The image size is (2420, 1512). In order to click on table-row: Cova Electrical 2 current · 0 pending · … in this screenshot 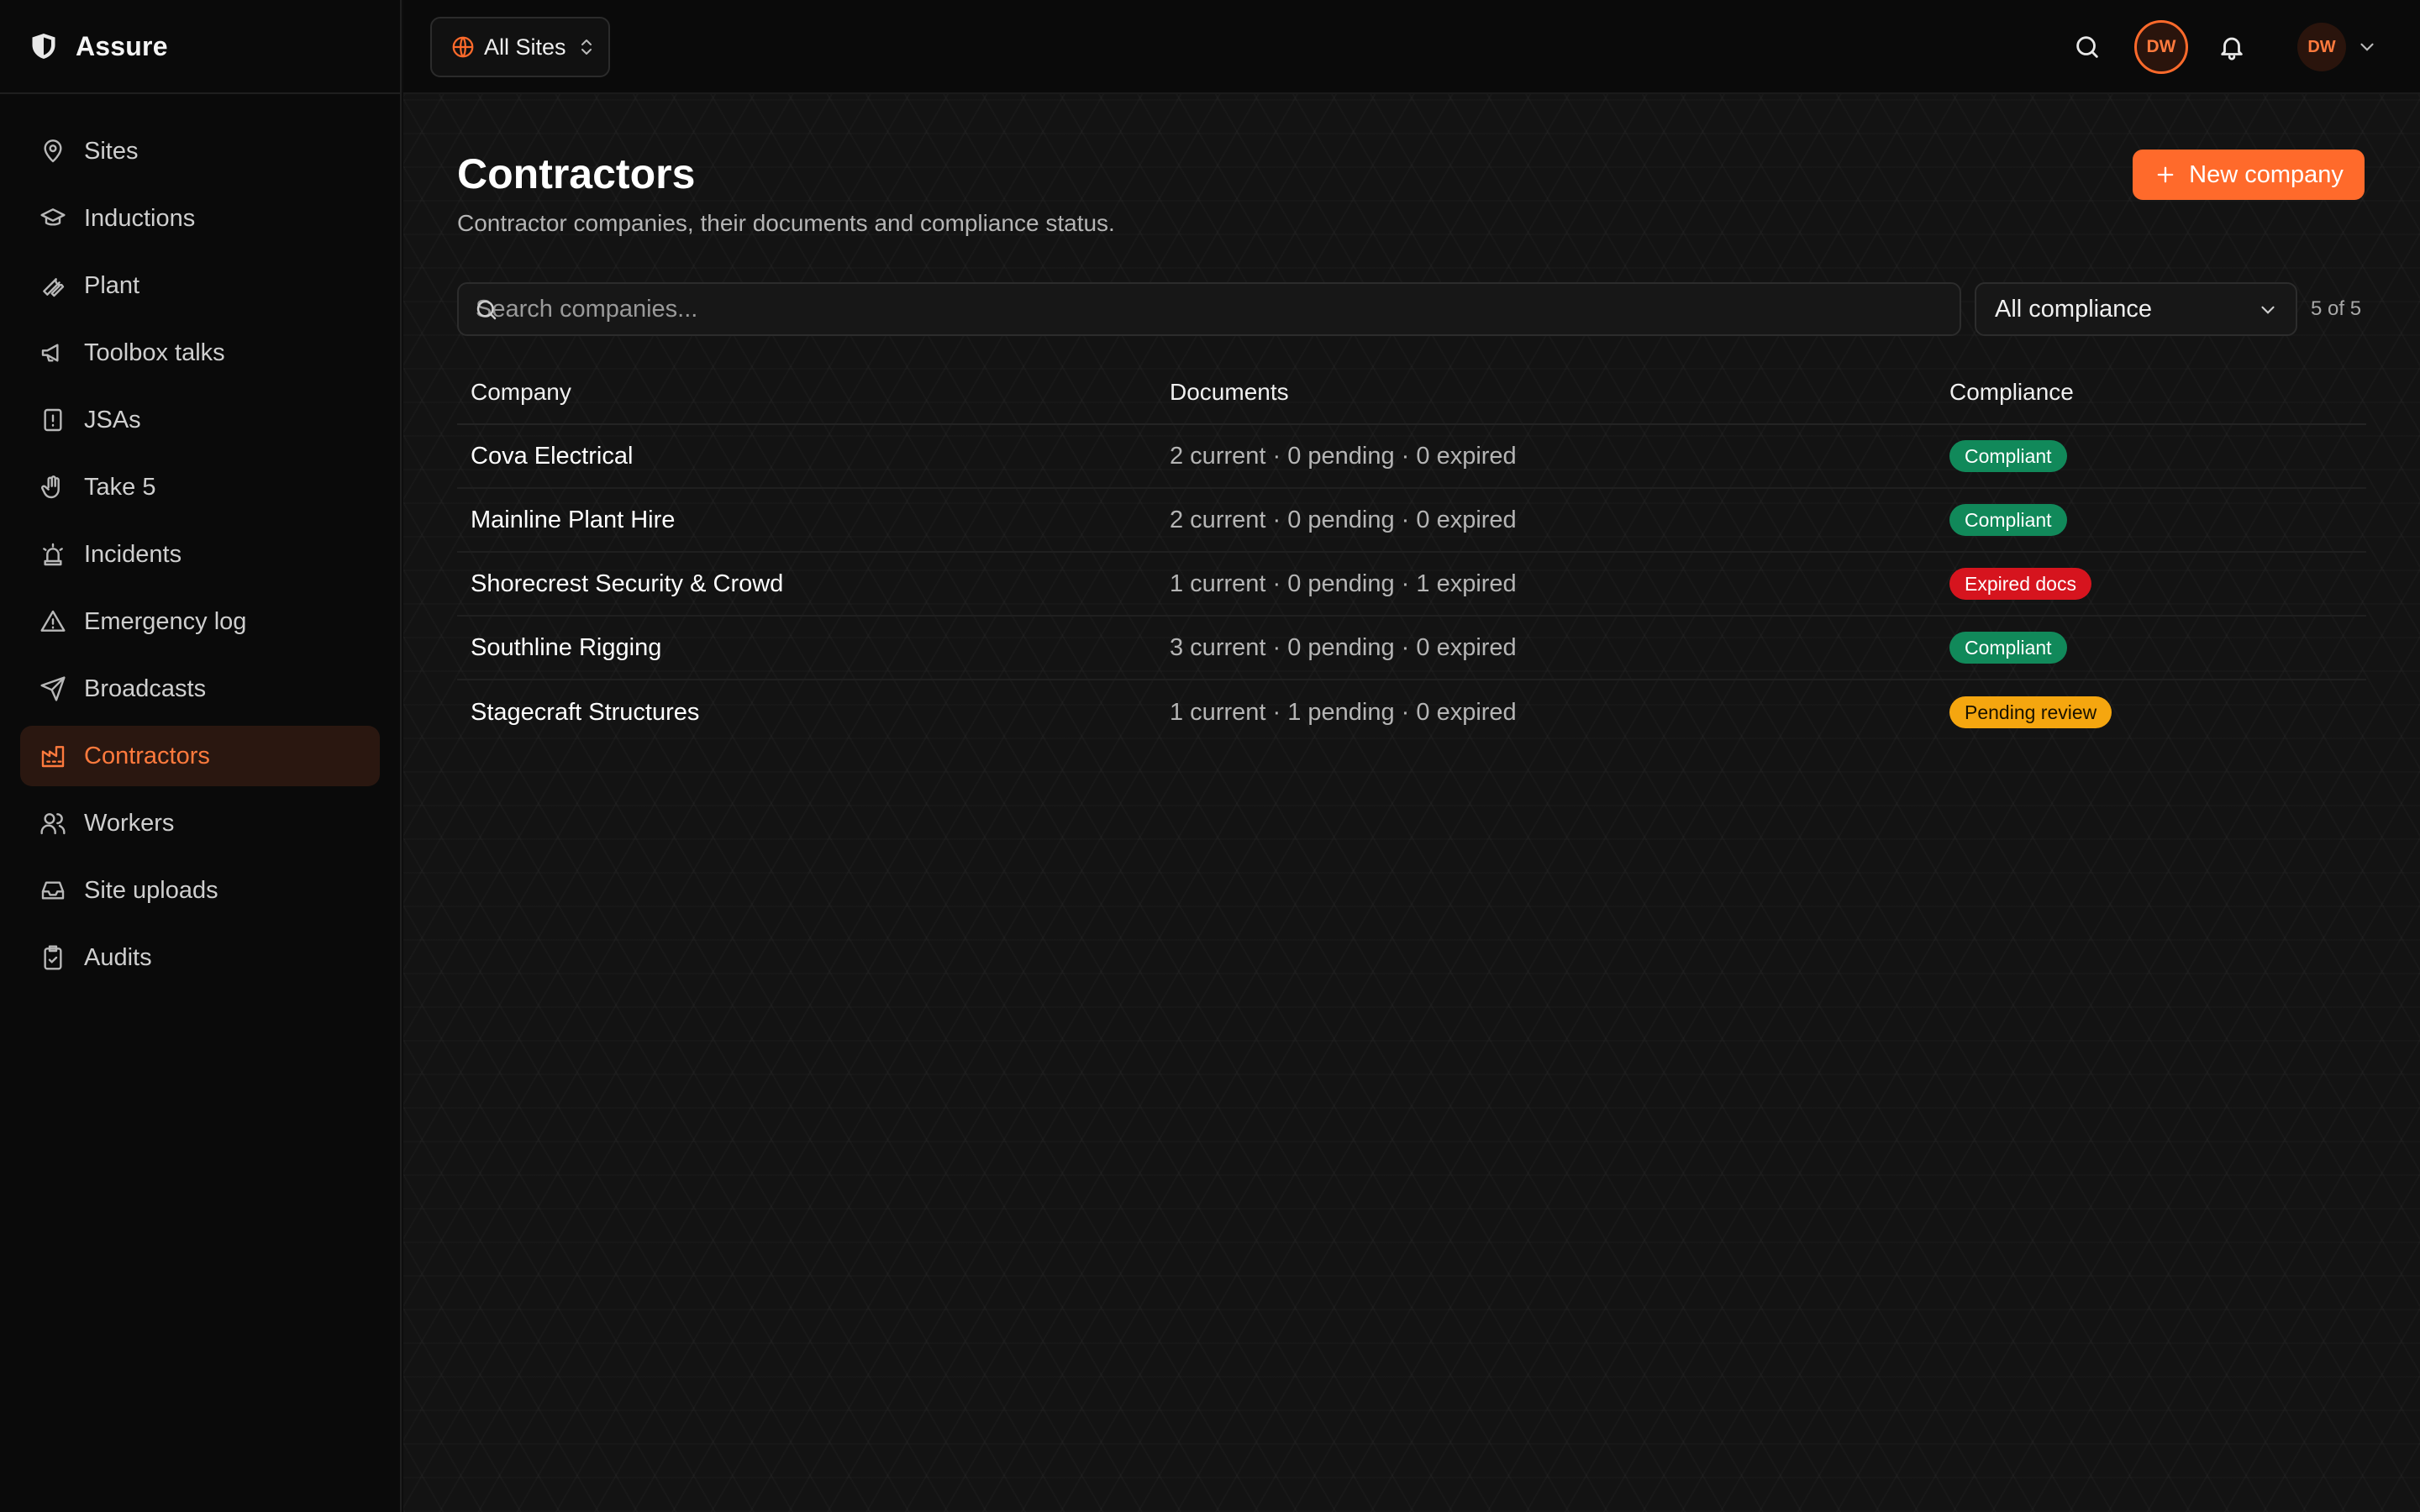, I will do `click(1411, 457)`.